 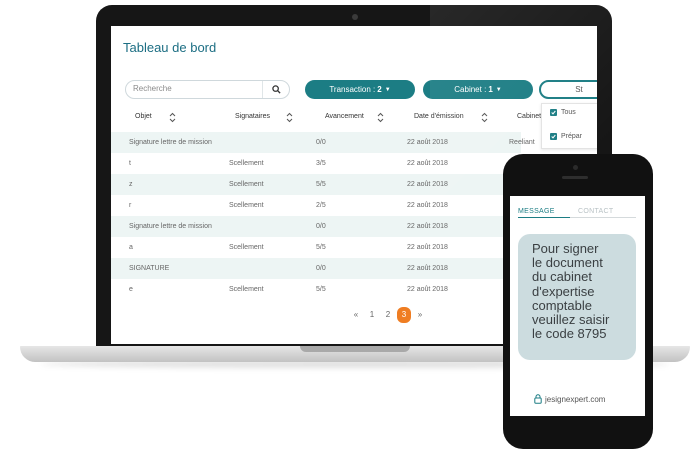 What do you see at coordinates (379, 89) in the screenshot?
I see `transaction-filter-count: 2` at bounding box center [379, 89].